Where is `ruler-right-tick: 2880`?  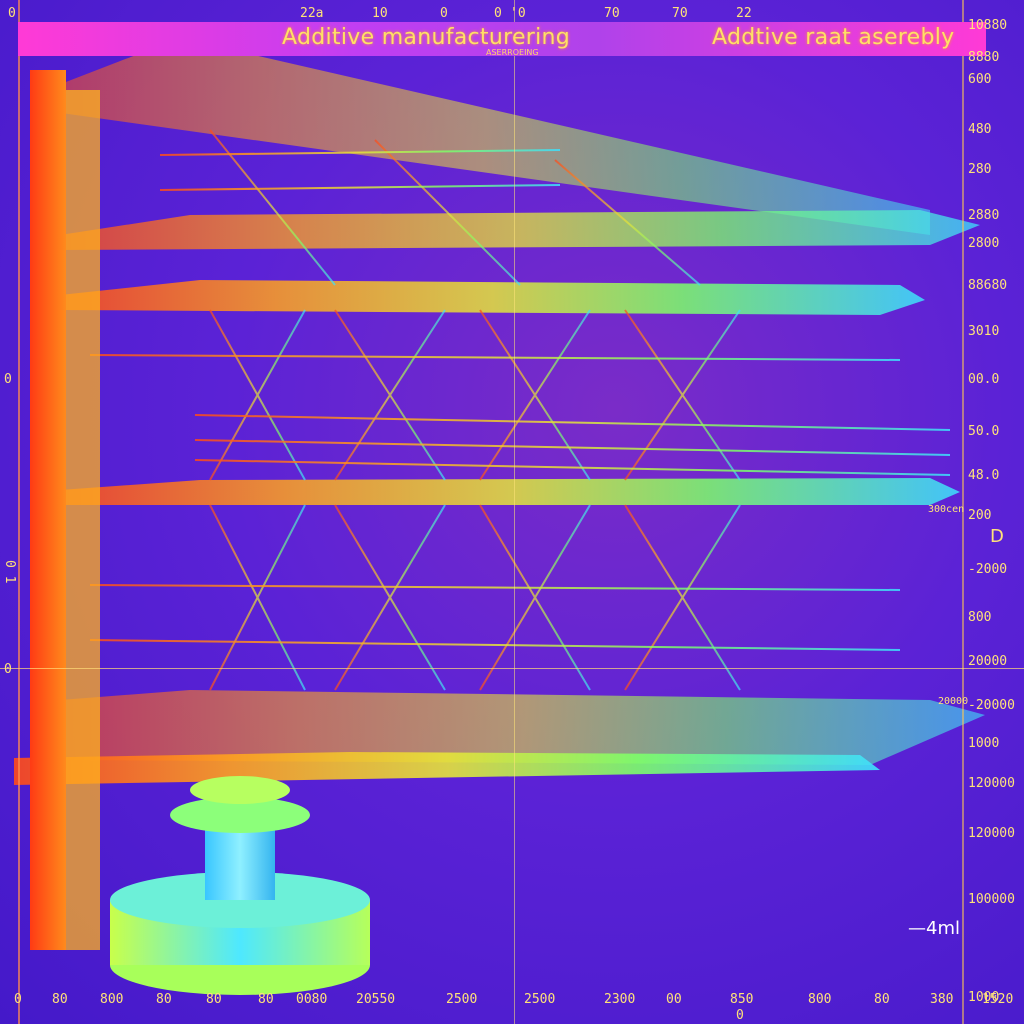 ruler-right-tick: 2880 is located at coordinates (984, 215).